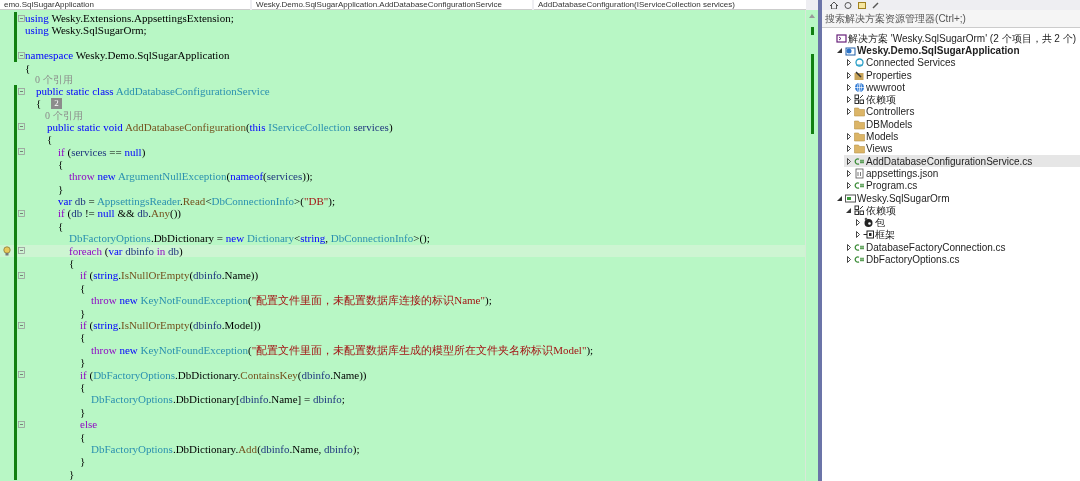 The width and height of the screenshot is (1080, 481). Describe the element at coordinates (127, 55) in the screenshot. I see `code-line: namespace Wesky.Demo.SqlSugarApplication` at that location.